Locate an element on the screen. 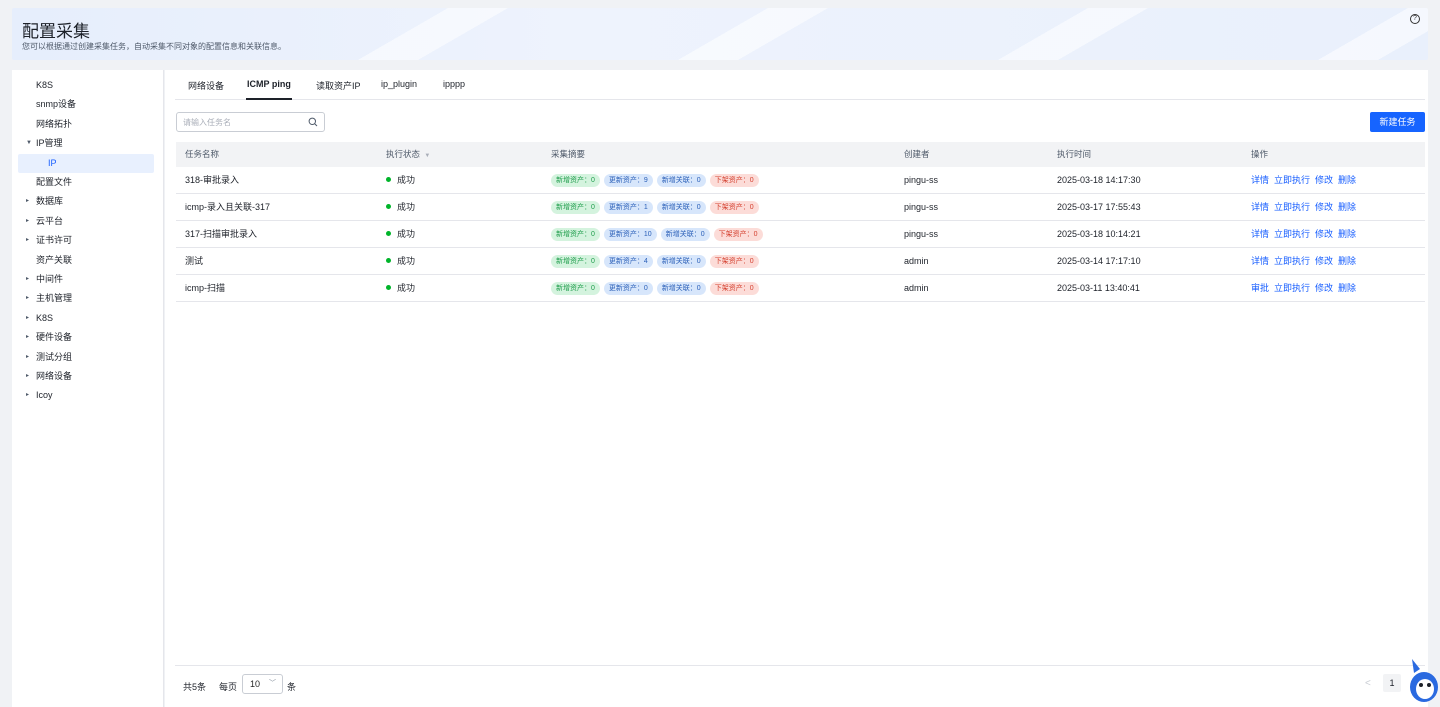 The image size is (1440, 707). filter-icon: ▼ is located at coordinates (427, 156).